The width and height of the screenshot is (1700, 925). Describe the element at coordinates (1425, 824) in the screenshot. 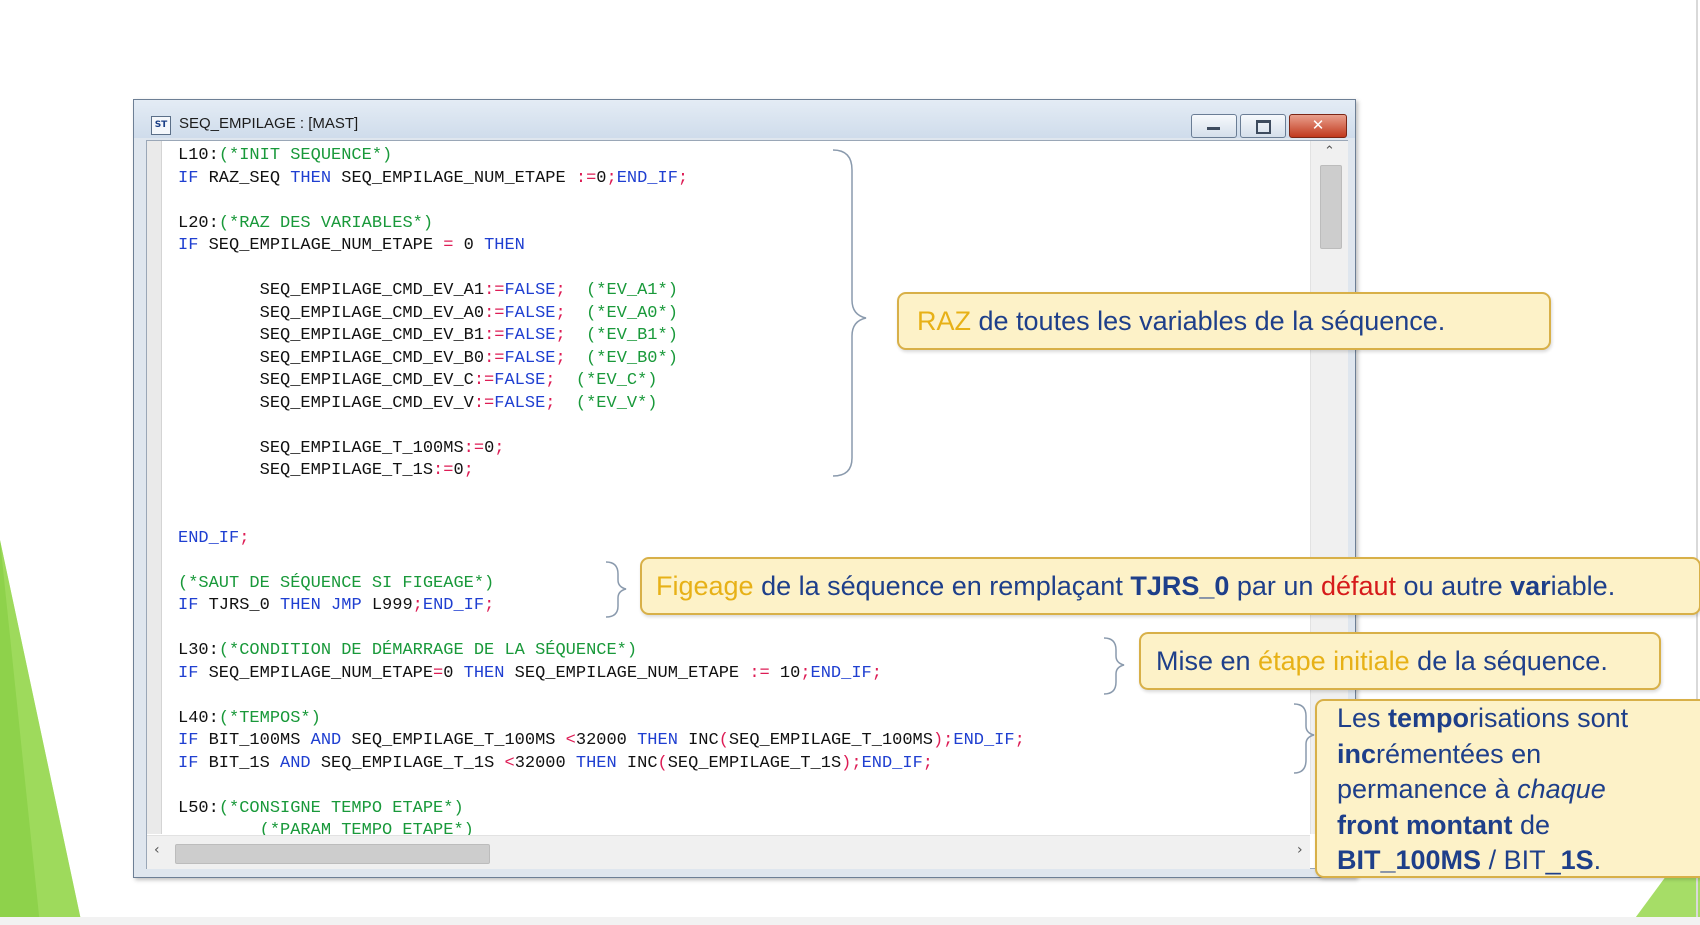

I see `callout-tempo-bold: front montant` at that location.